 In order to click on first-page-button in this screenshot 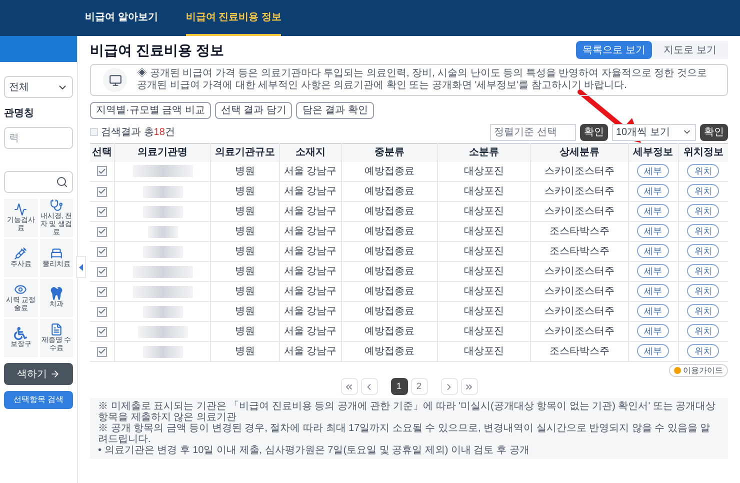, I will do `click(349, 386)`.